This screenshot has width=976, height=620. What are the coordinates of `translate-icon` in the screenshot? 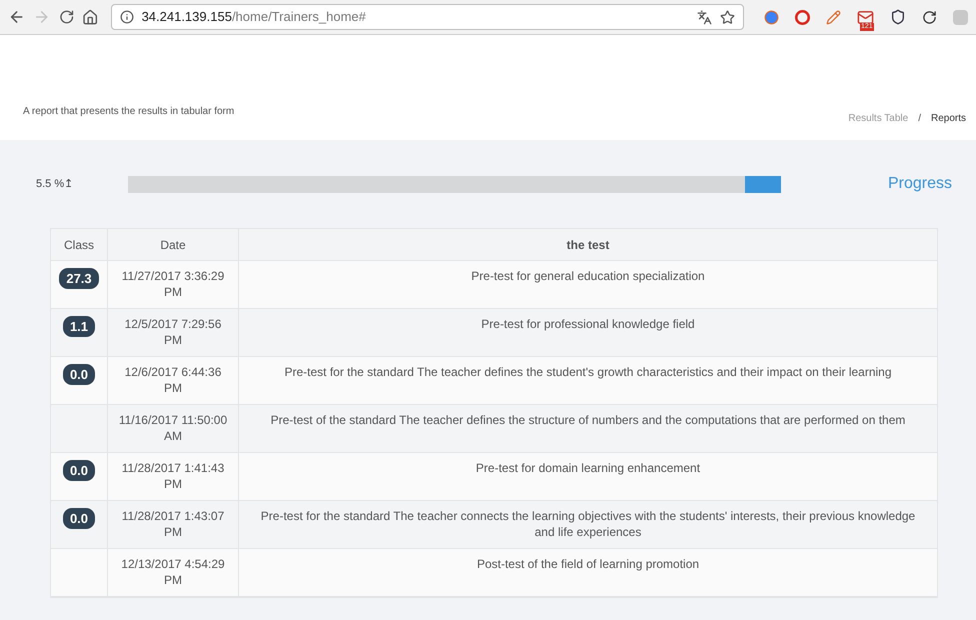 It's located at (704, 17).